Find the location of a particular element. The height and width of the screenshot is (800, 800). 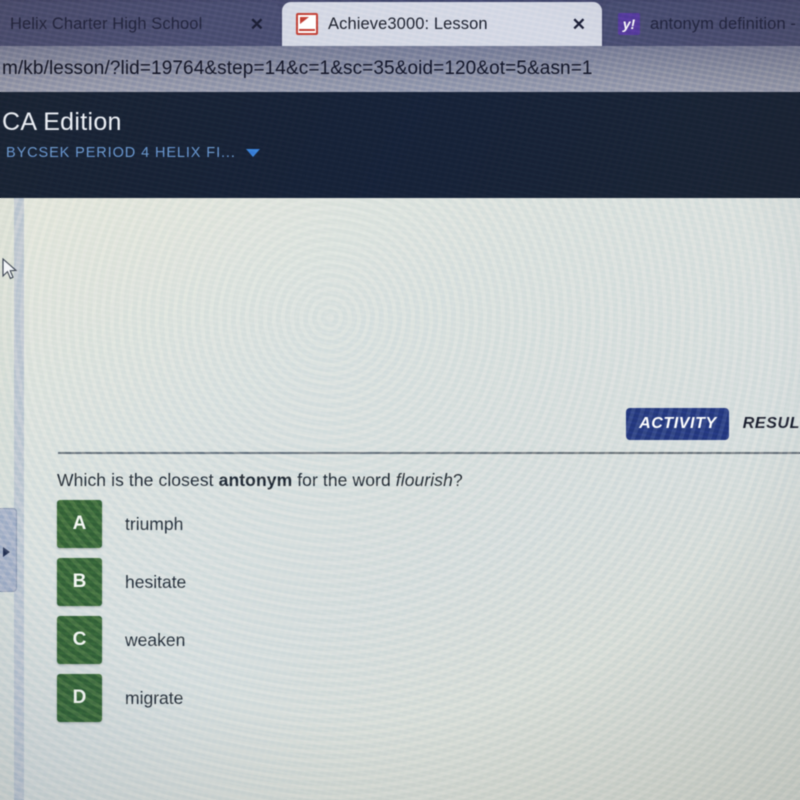

edition-title: CA Edition is located at coordinates (62, 122).